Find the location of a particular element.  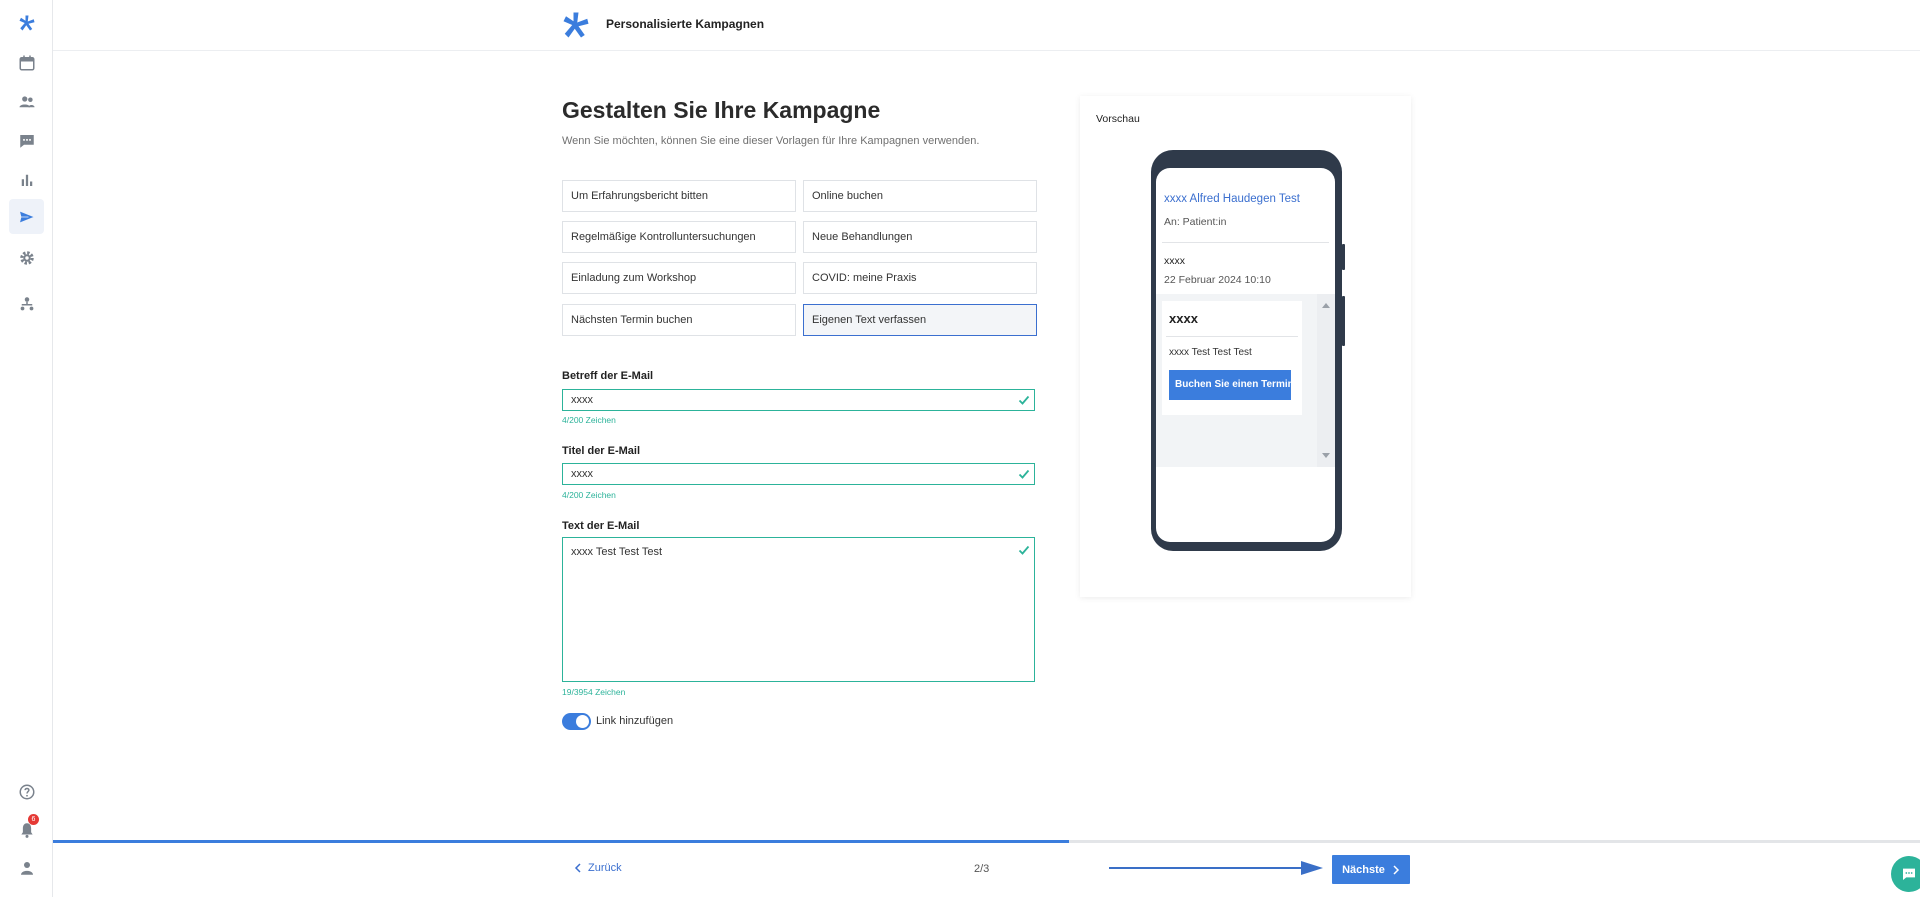

subject-input: xxxx is located at coordinates (798, 400).